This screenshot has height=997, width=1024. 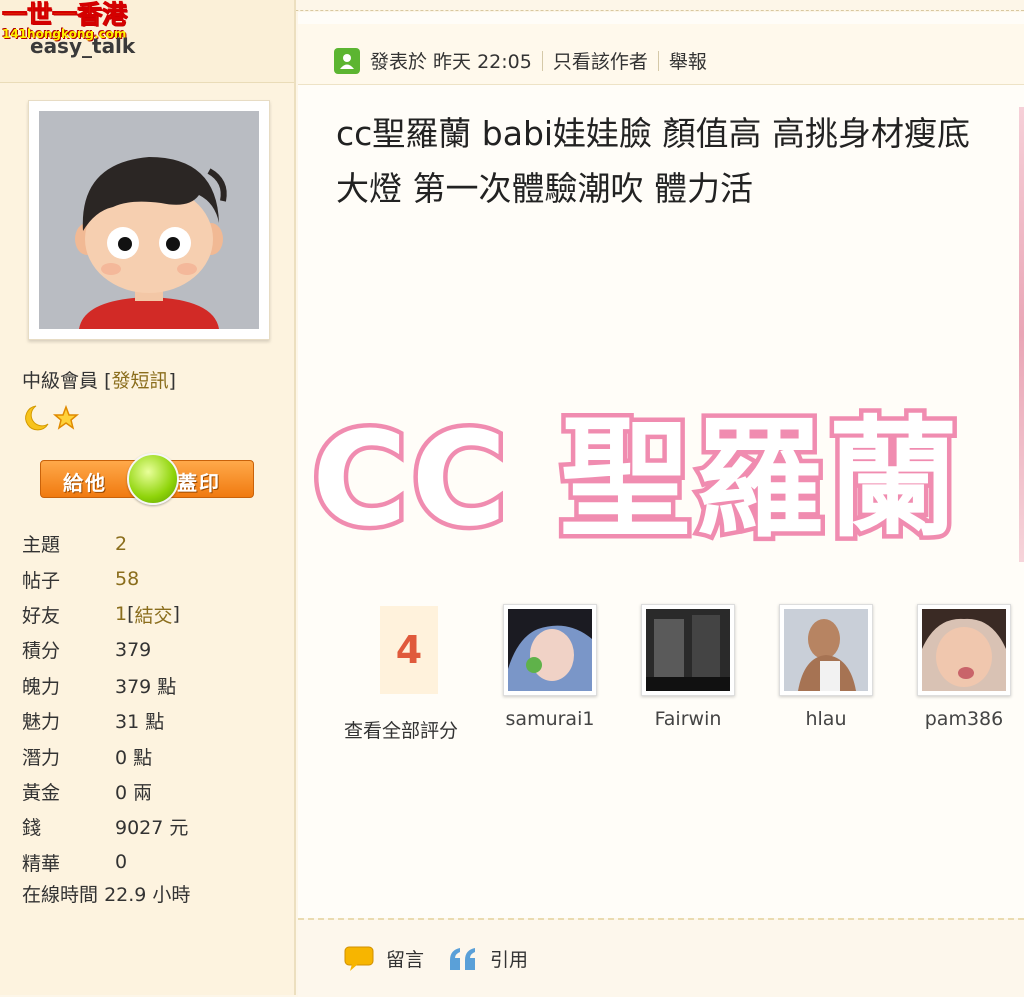 I want to click on quote-icon, so click(x=462, y=958).